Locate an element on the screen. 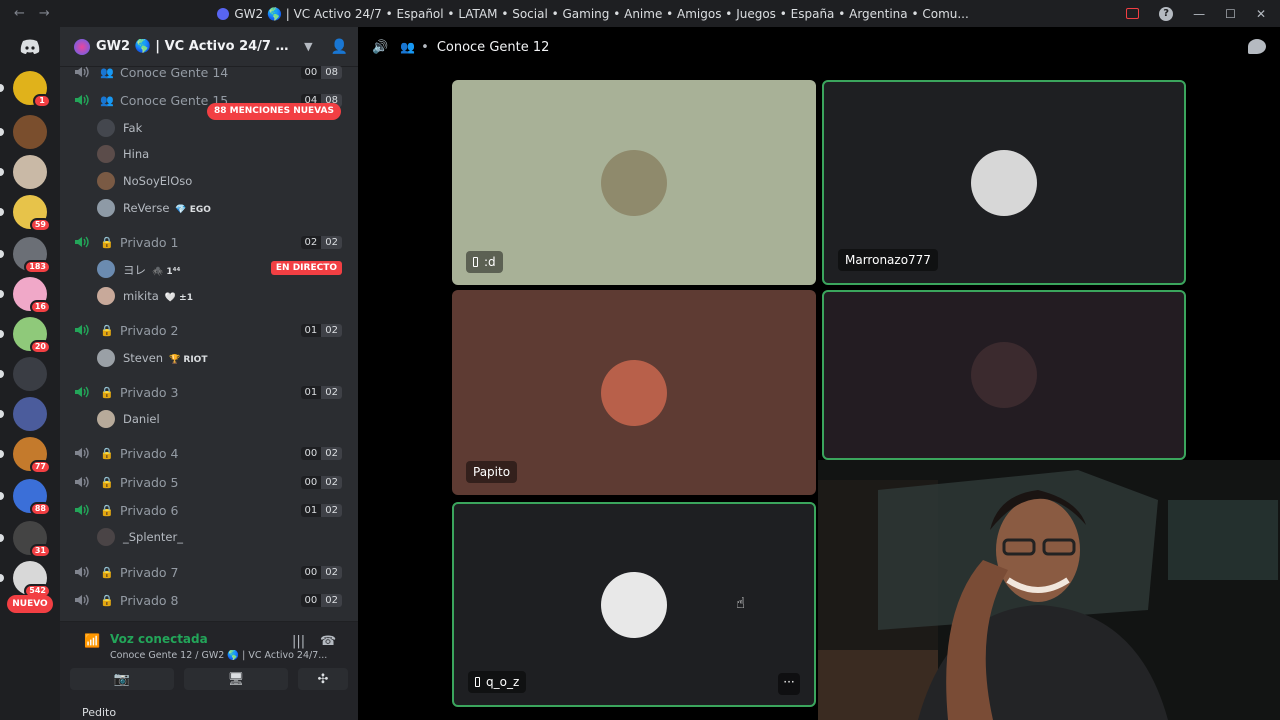  chevron-down-icon: ▼ is located at coordinates (308, 46).